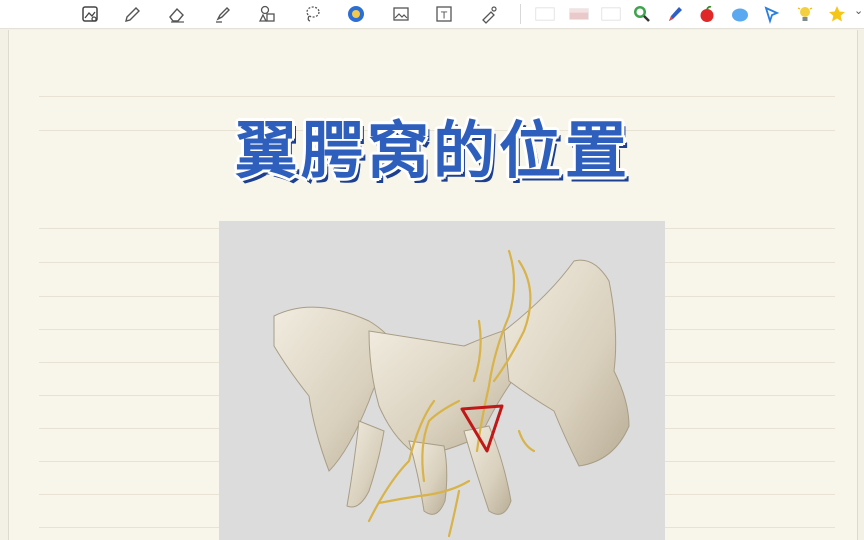  I want to click on pointer-sticker-icon, so click(772, 14).